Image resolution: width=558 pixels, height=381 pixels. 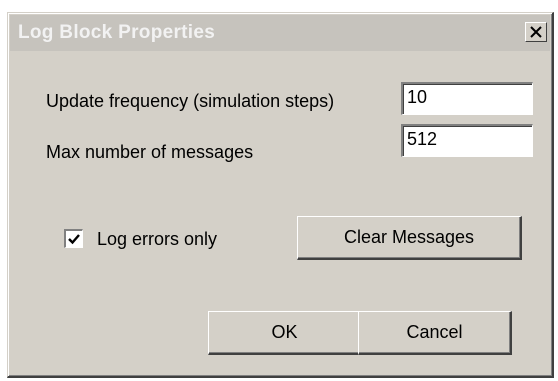 I want to click on checkmark-icon, so click(x=74, y=239).